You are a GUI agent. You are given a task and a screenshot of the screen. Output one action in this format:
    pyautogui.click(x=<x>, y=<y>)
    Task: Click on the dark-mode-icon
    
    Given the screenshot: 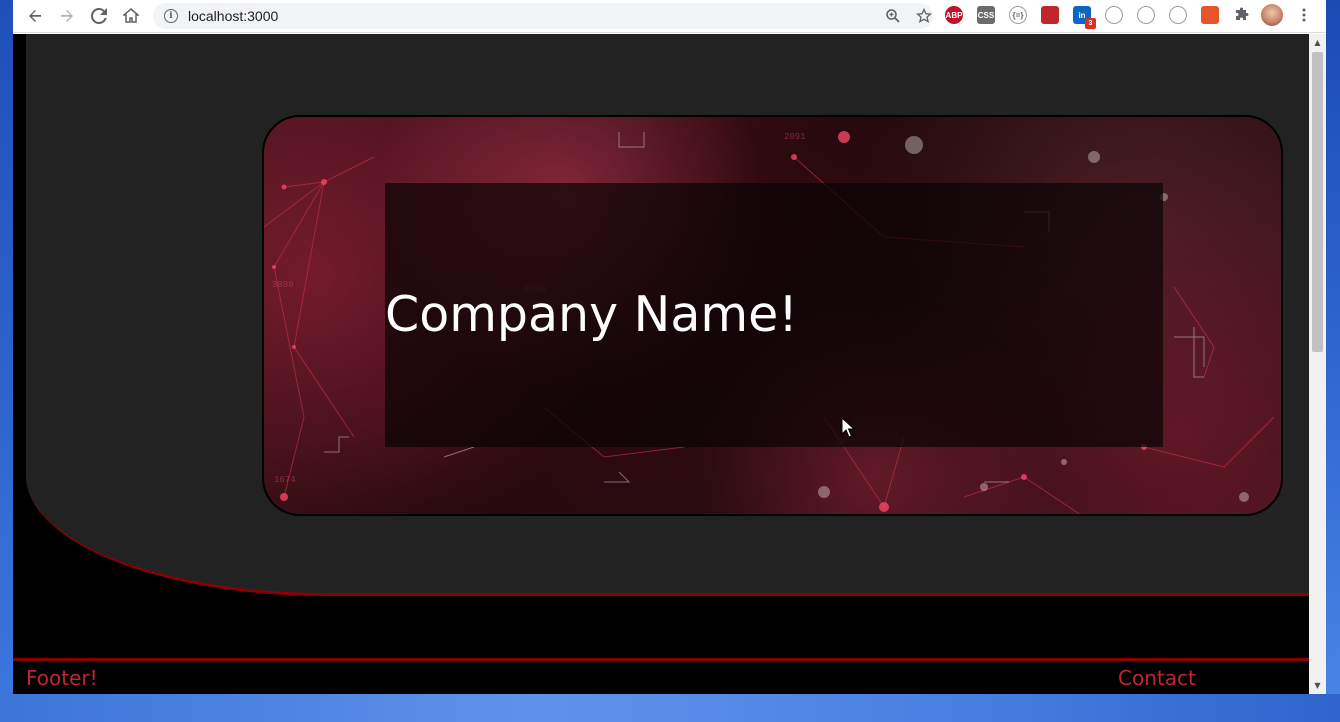 What is the action you would take?
    pyautogui.click(x=1114, y=15)
    